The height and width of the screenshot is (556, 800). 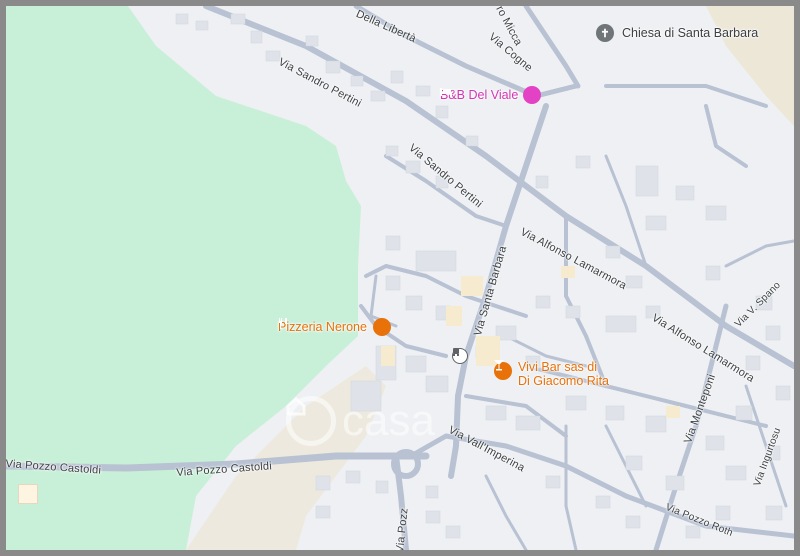 What do you see at coordinates (557, 367) in the screenshot?
I see `poi-bar-label-1: Vivi Bar sas di` at bounding box center [557, 367].